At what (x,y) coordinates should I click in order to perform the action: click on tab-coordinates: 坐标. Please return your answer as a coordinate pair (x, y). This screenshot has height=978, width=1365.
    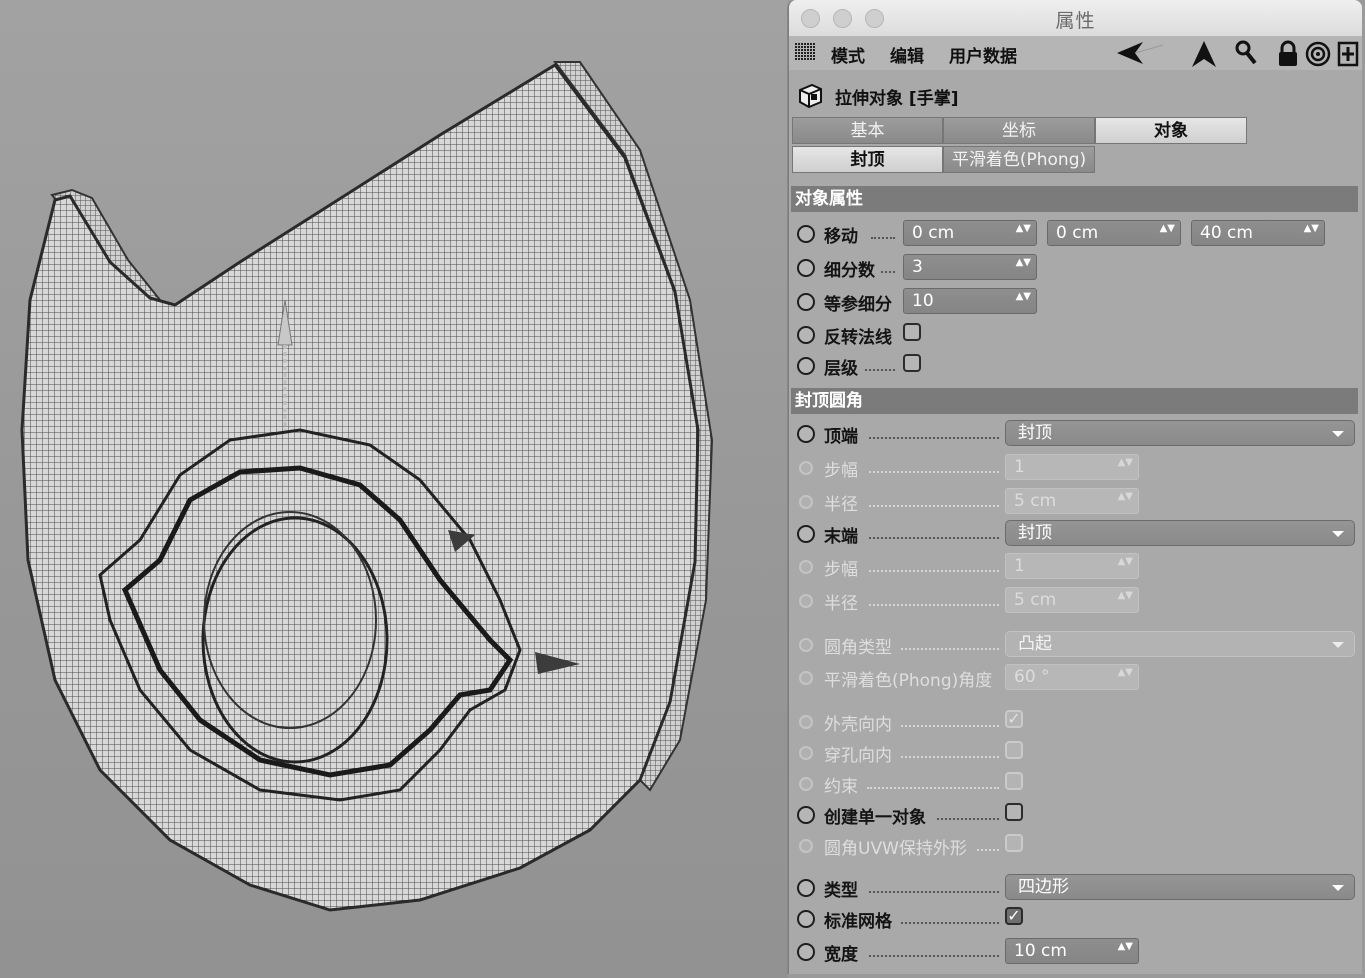
    Looking at the image, I should click on (1019, 130).